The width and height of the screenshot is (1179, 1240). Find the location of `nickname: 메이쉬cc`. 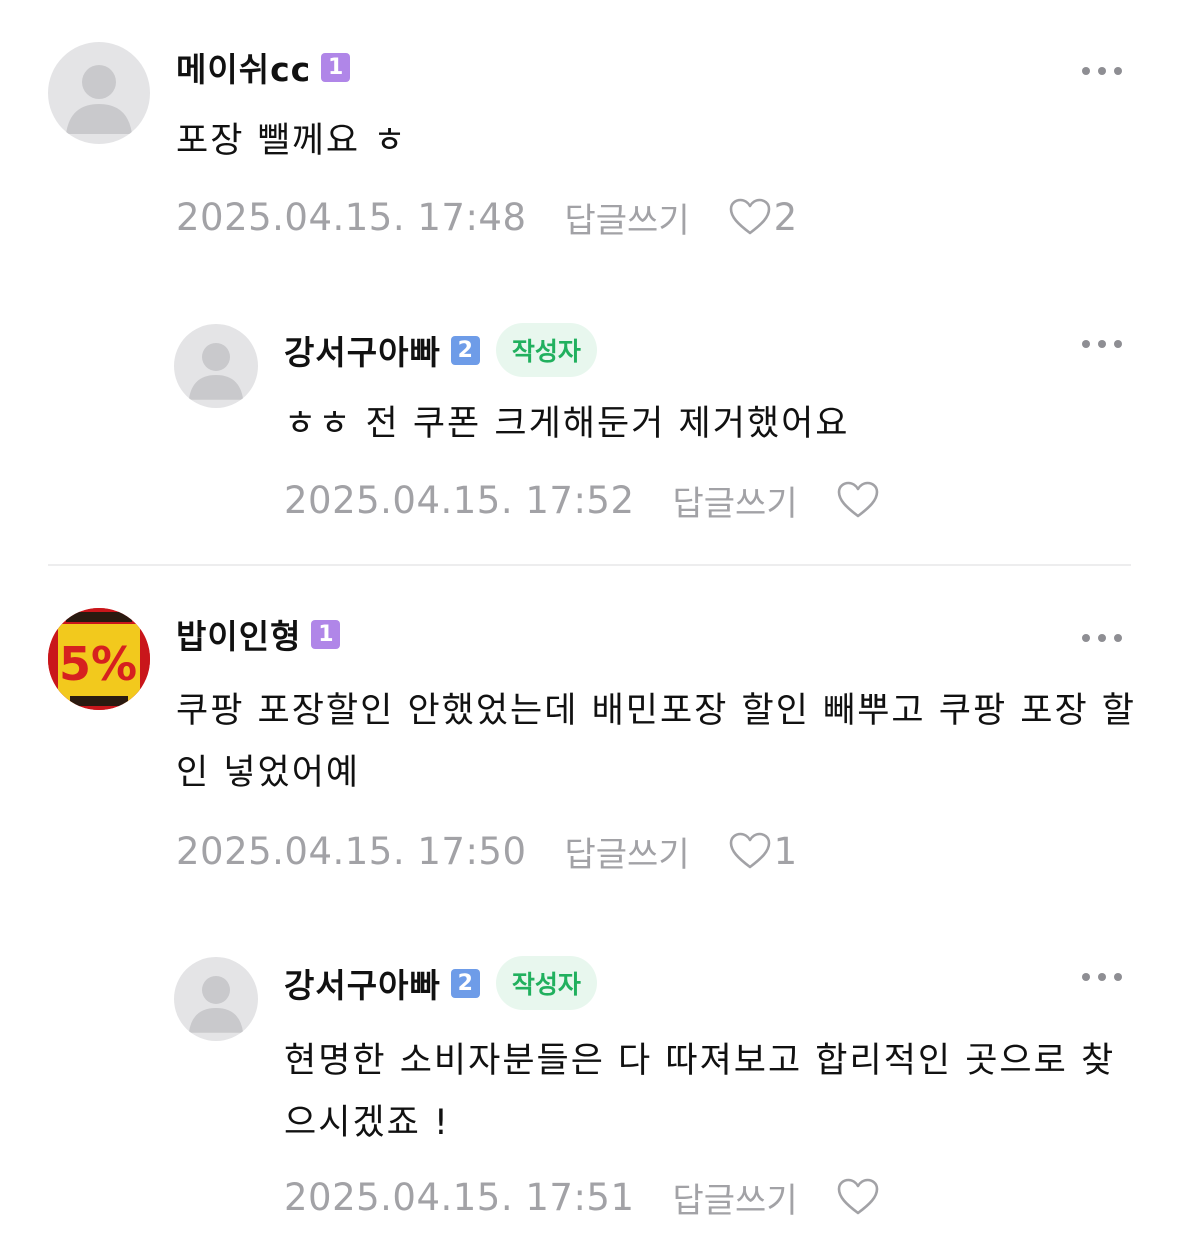

nickname: 메이쉬cc is located at coordinates (243, 67).